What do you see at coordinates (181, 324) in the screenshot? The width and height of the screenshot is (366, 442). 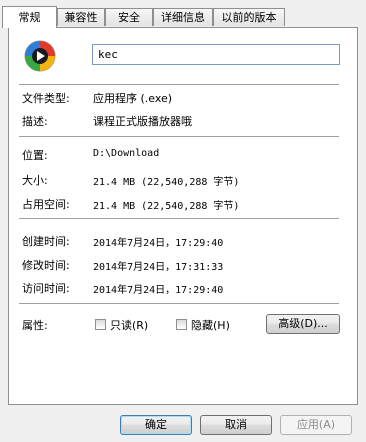 I see `hidden-checkbox` at bounding box center [181, 324].